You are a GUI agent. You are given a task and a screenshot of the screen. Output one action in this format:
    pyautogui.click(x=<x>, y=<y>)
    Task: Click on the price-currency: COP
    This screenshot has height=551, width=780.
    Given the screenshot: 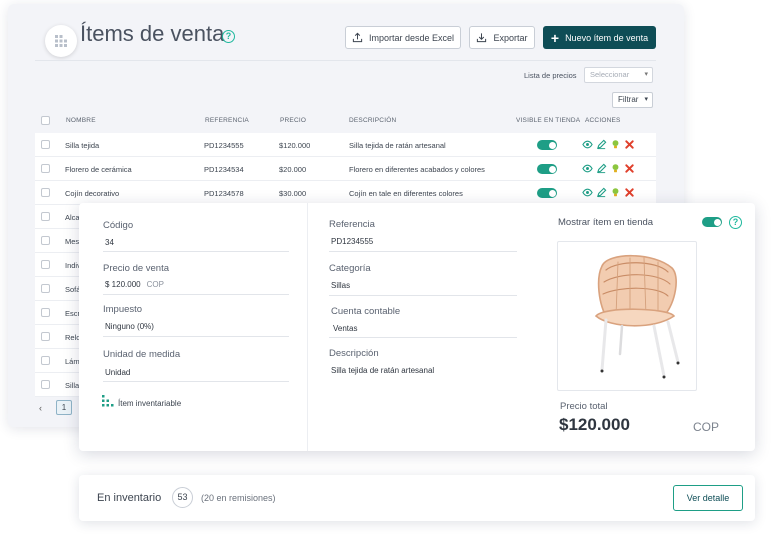 What is the action you would take?
    pyautogui.click(x=155, y=284)
    